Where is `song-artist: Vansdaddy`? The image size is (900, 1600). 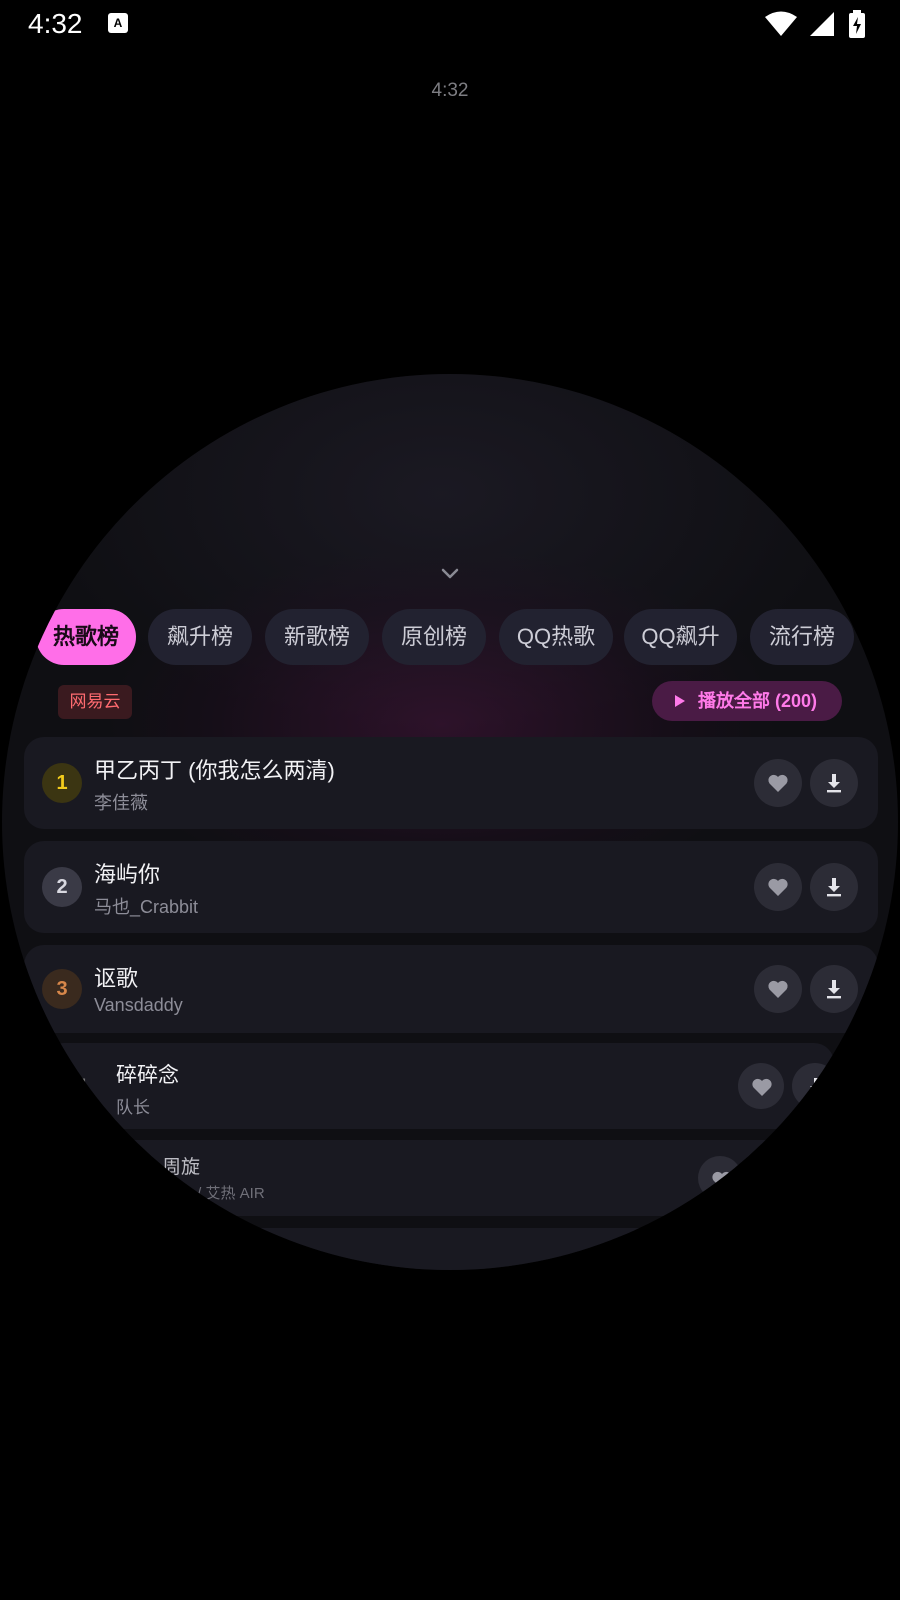
song-artist: Vansdaddy is located at coordinates (138, 1005).